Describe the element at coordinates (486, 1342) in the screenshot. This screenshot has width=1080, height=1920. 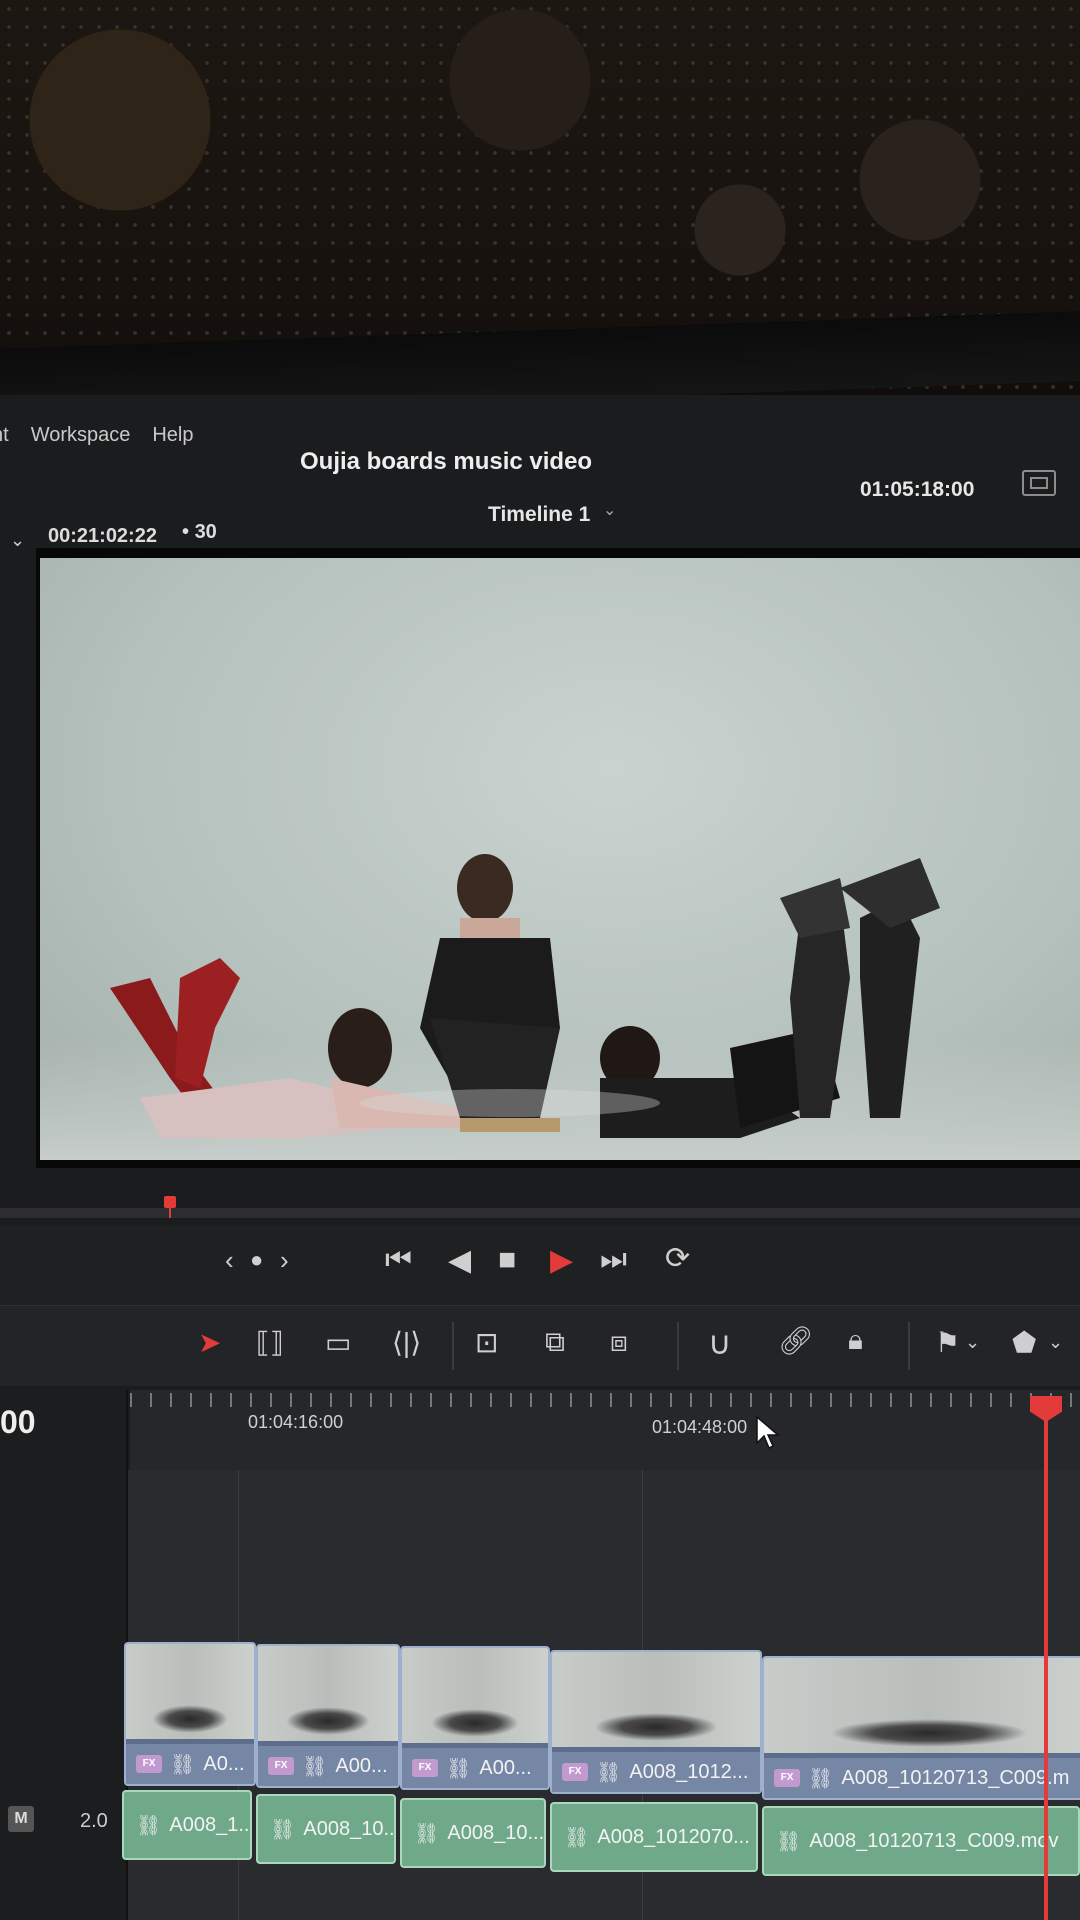
I see `overwrite-clip-icon: ⊡` at that location.